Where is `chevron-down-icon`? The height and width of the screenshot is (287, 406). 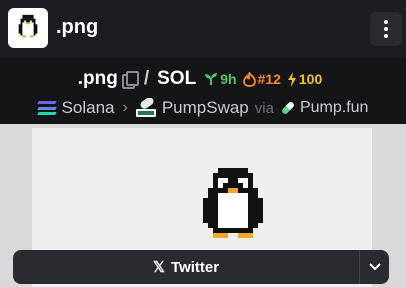
chevron-down-icon is located at coordinates (374, 267).